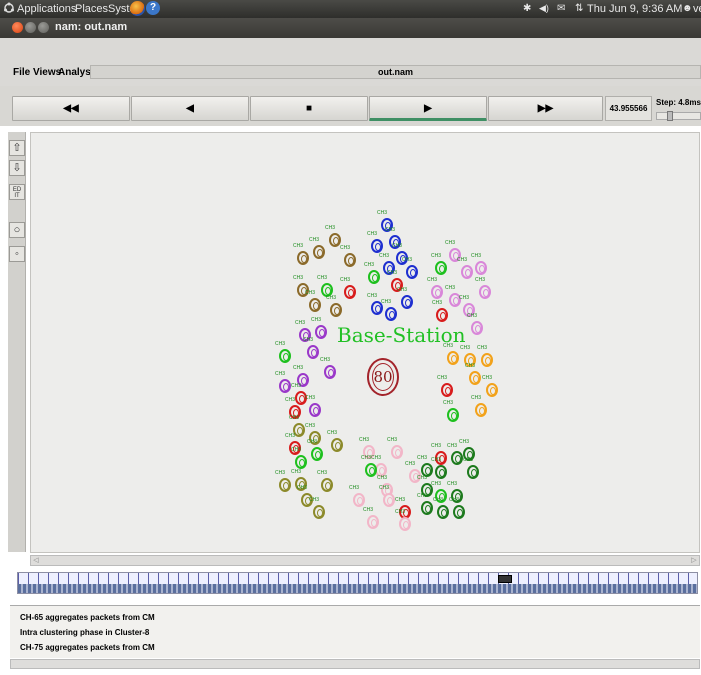 The height and width of the screenshot is (675, 701). Describe the element at coordinates (697, 9) in the screenshot. I see `user-name: veeru` at that location.